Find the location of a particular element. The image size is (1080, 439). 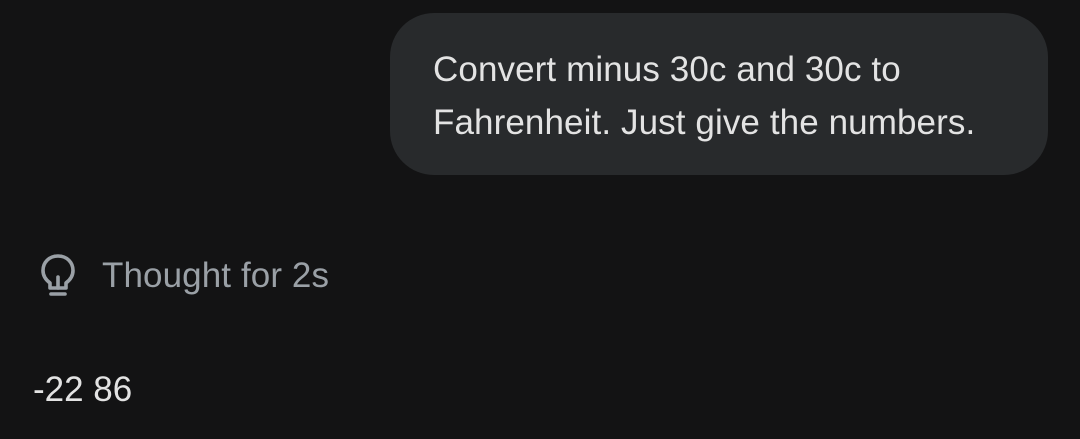

lightbulb-icon is located at coordinates (58, 276).